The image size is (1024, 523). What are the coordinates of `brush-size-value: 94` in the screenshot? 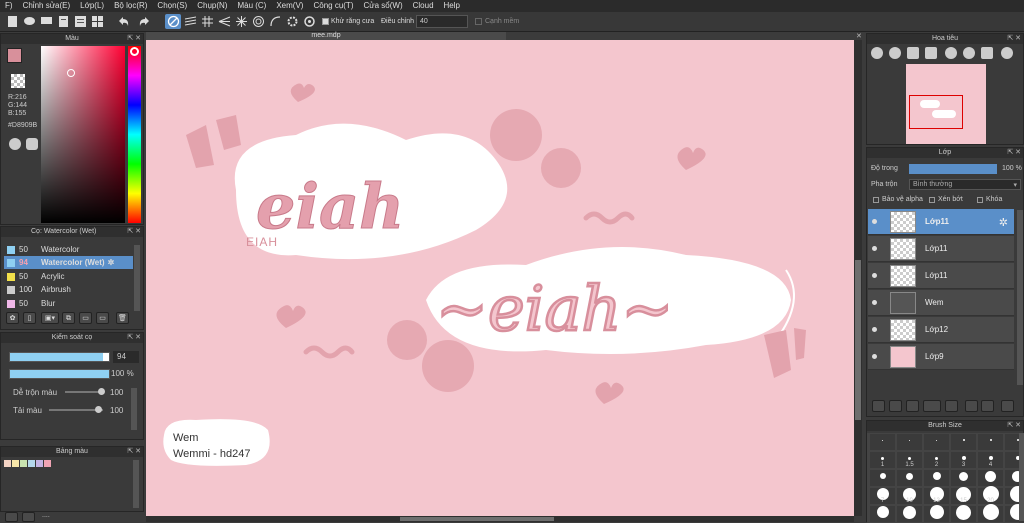 It's located at (126, 357).